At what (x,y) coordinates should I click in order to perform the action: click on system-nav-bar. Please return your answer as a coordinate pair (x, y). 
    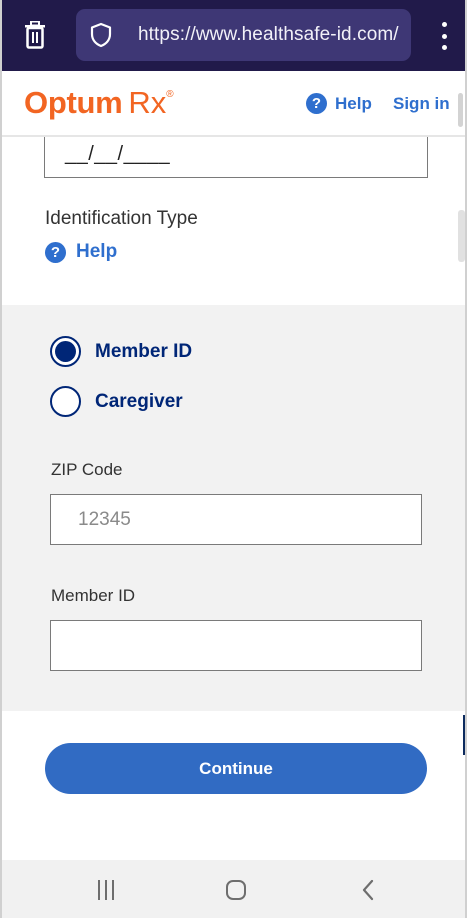
    Looking at the image, I should click on (233, 889).